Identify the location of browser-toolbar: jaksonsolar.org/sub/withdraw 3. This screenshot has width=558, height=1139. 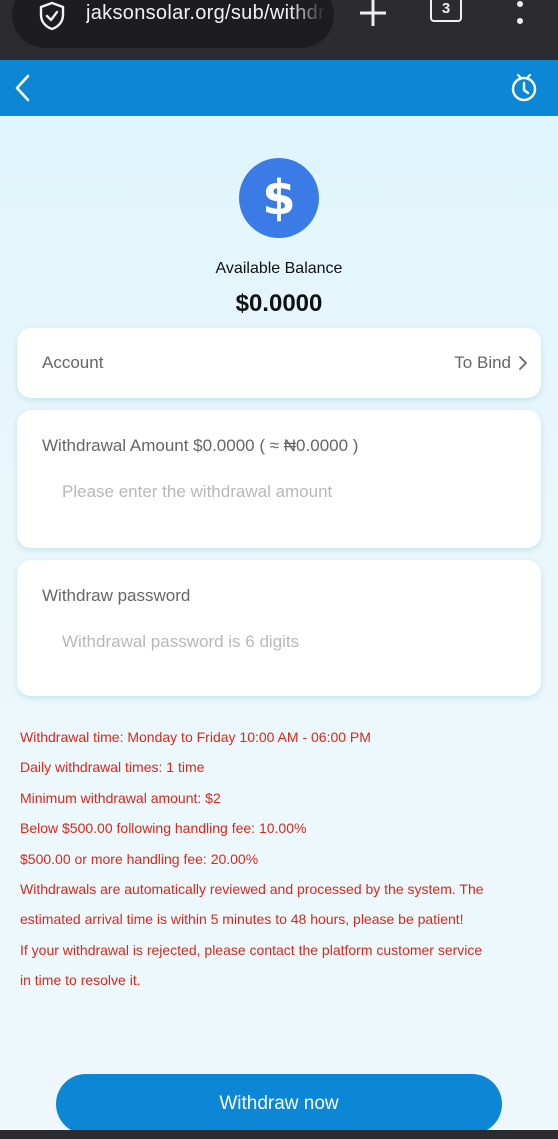
(279, 30).